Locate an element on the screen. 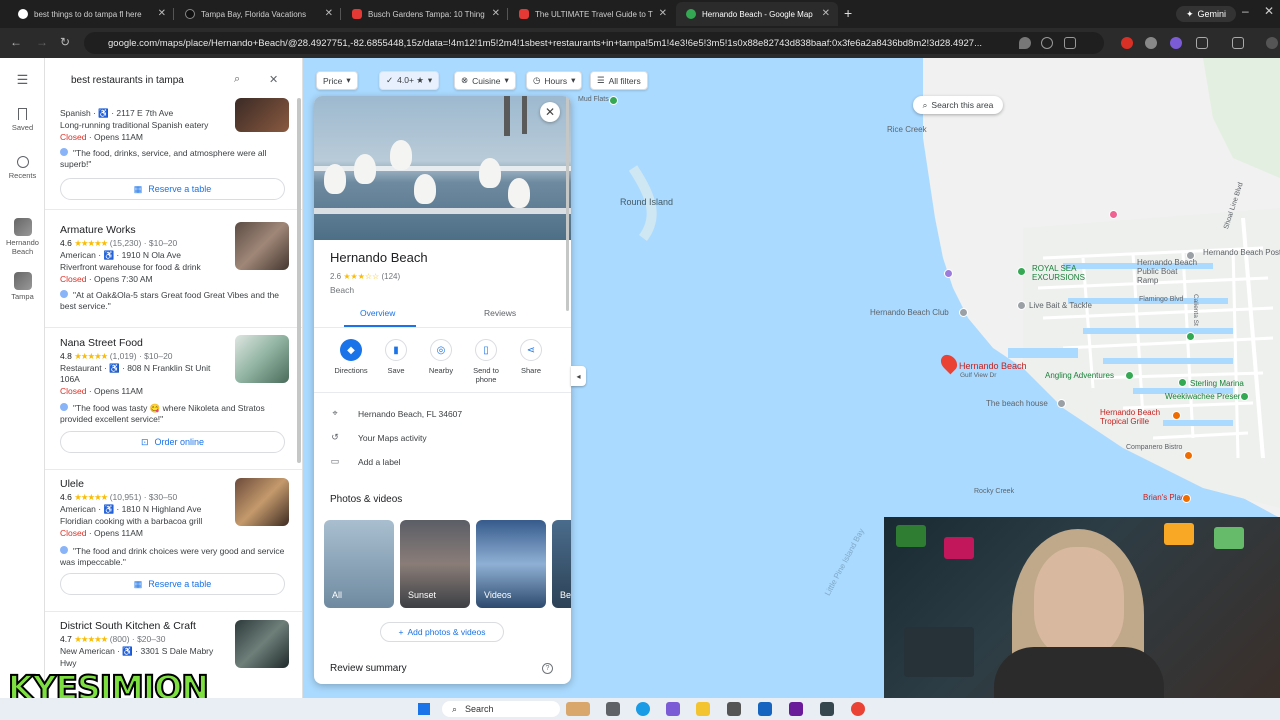 The image size is (1280, 720). map-pin-boat-ramp is located at coordinates (1190, 336).